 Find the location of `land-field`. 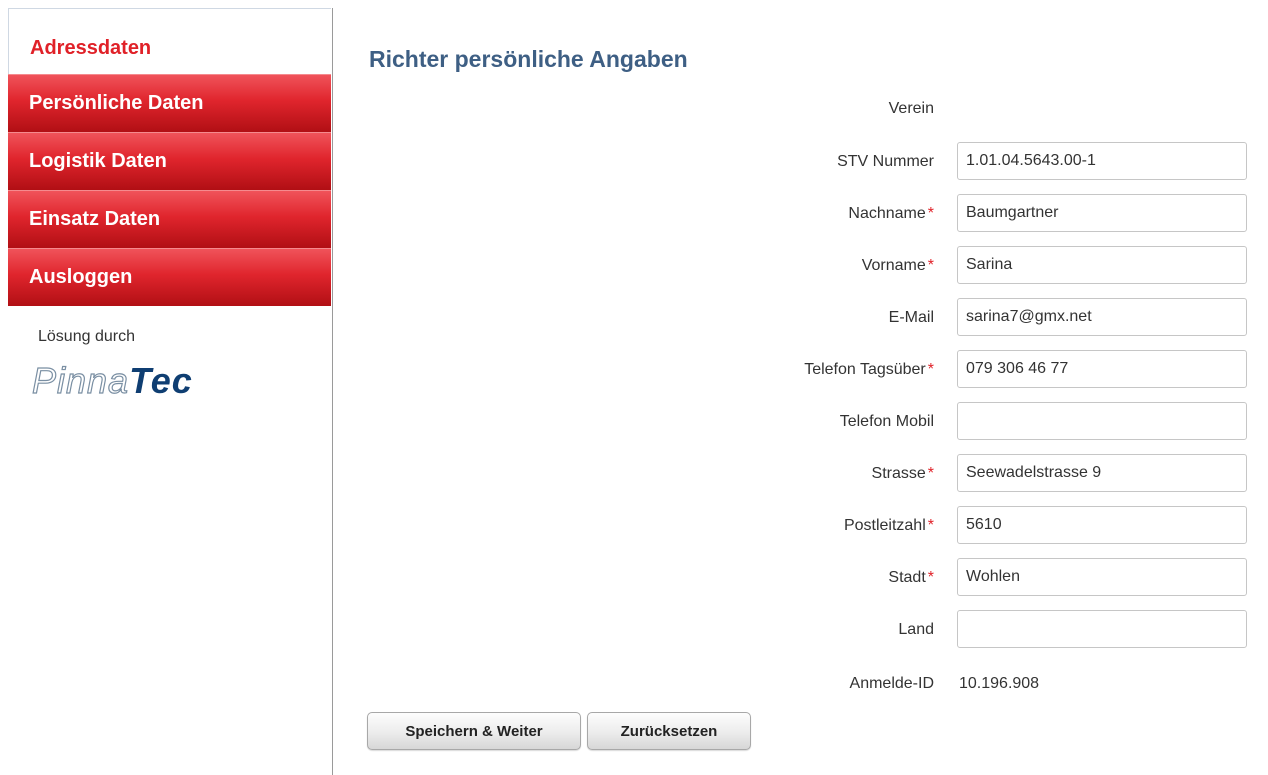

land-field is located at coordinates (1102, 629).